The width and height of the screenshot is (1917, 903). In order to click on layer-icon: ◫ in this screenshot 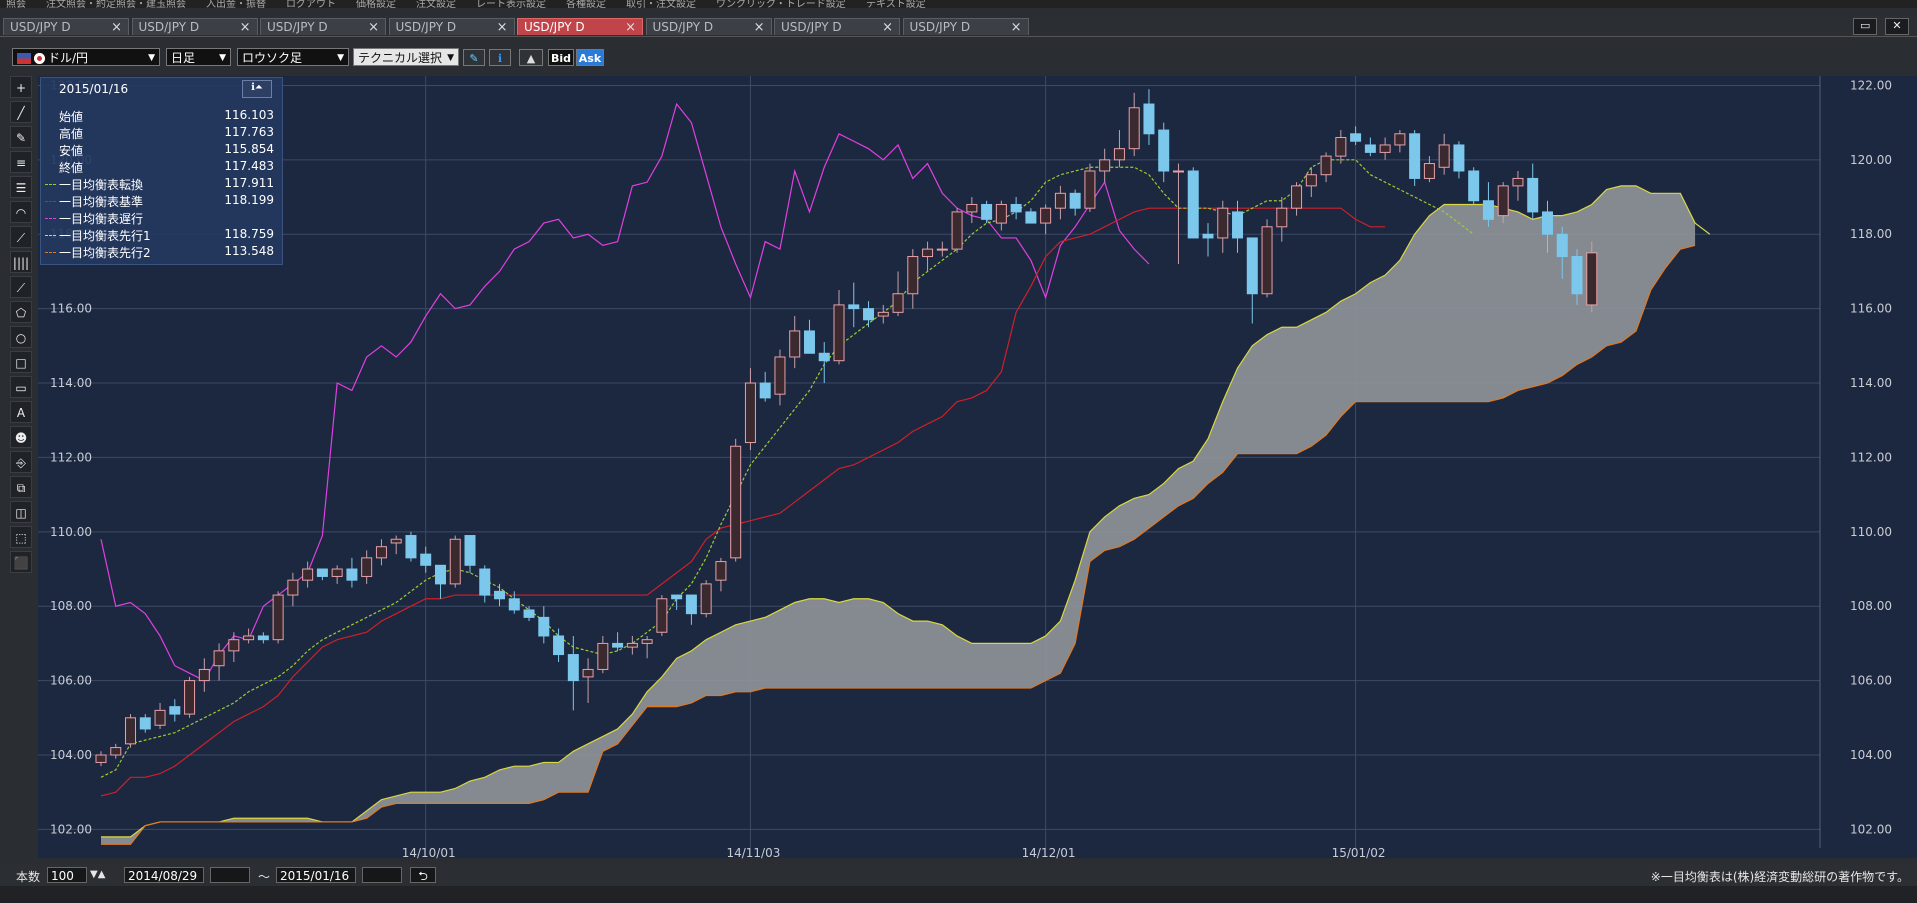, I will do `click(21, 512)`.